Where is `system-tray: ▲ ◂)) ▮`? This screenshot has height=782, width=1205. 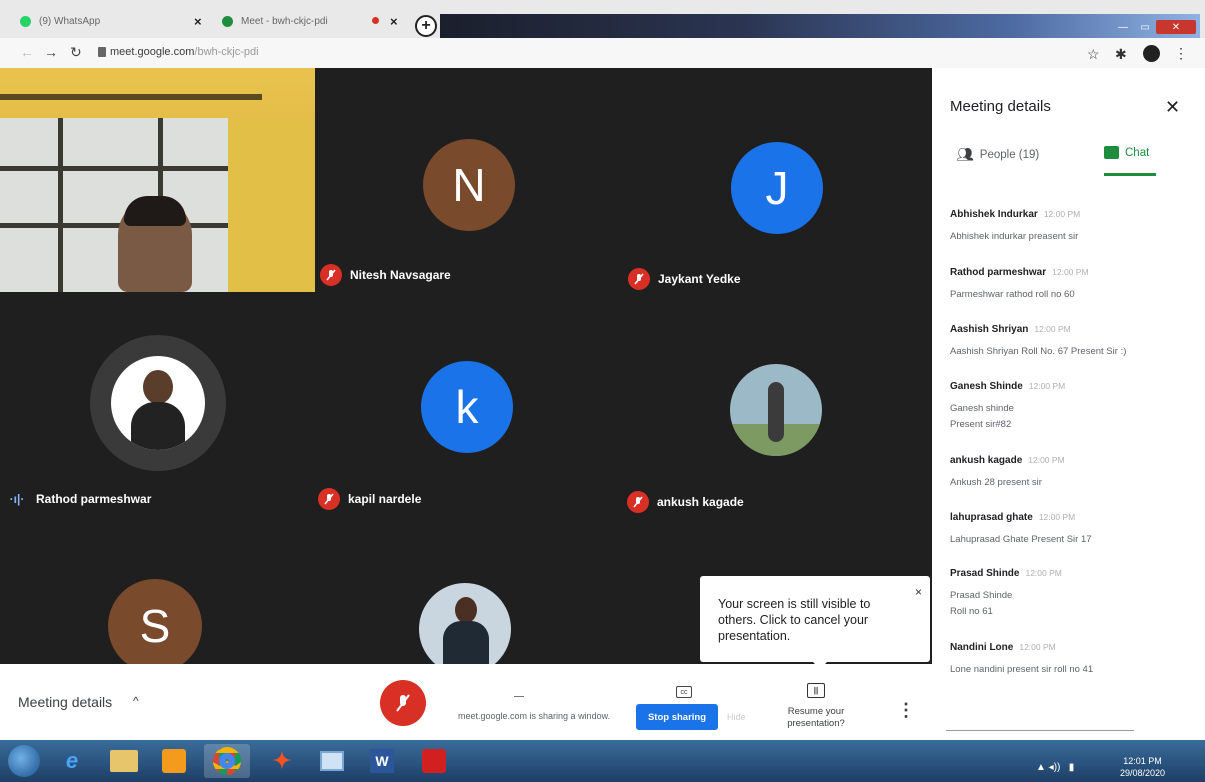
system-tray: ▲ ◂)) ▮ is located at coordinates (1055, 767).